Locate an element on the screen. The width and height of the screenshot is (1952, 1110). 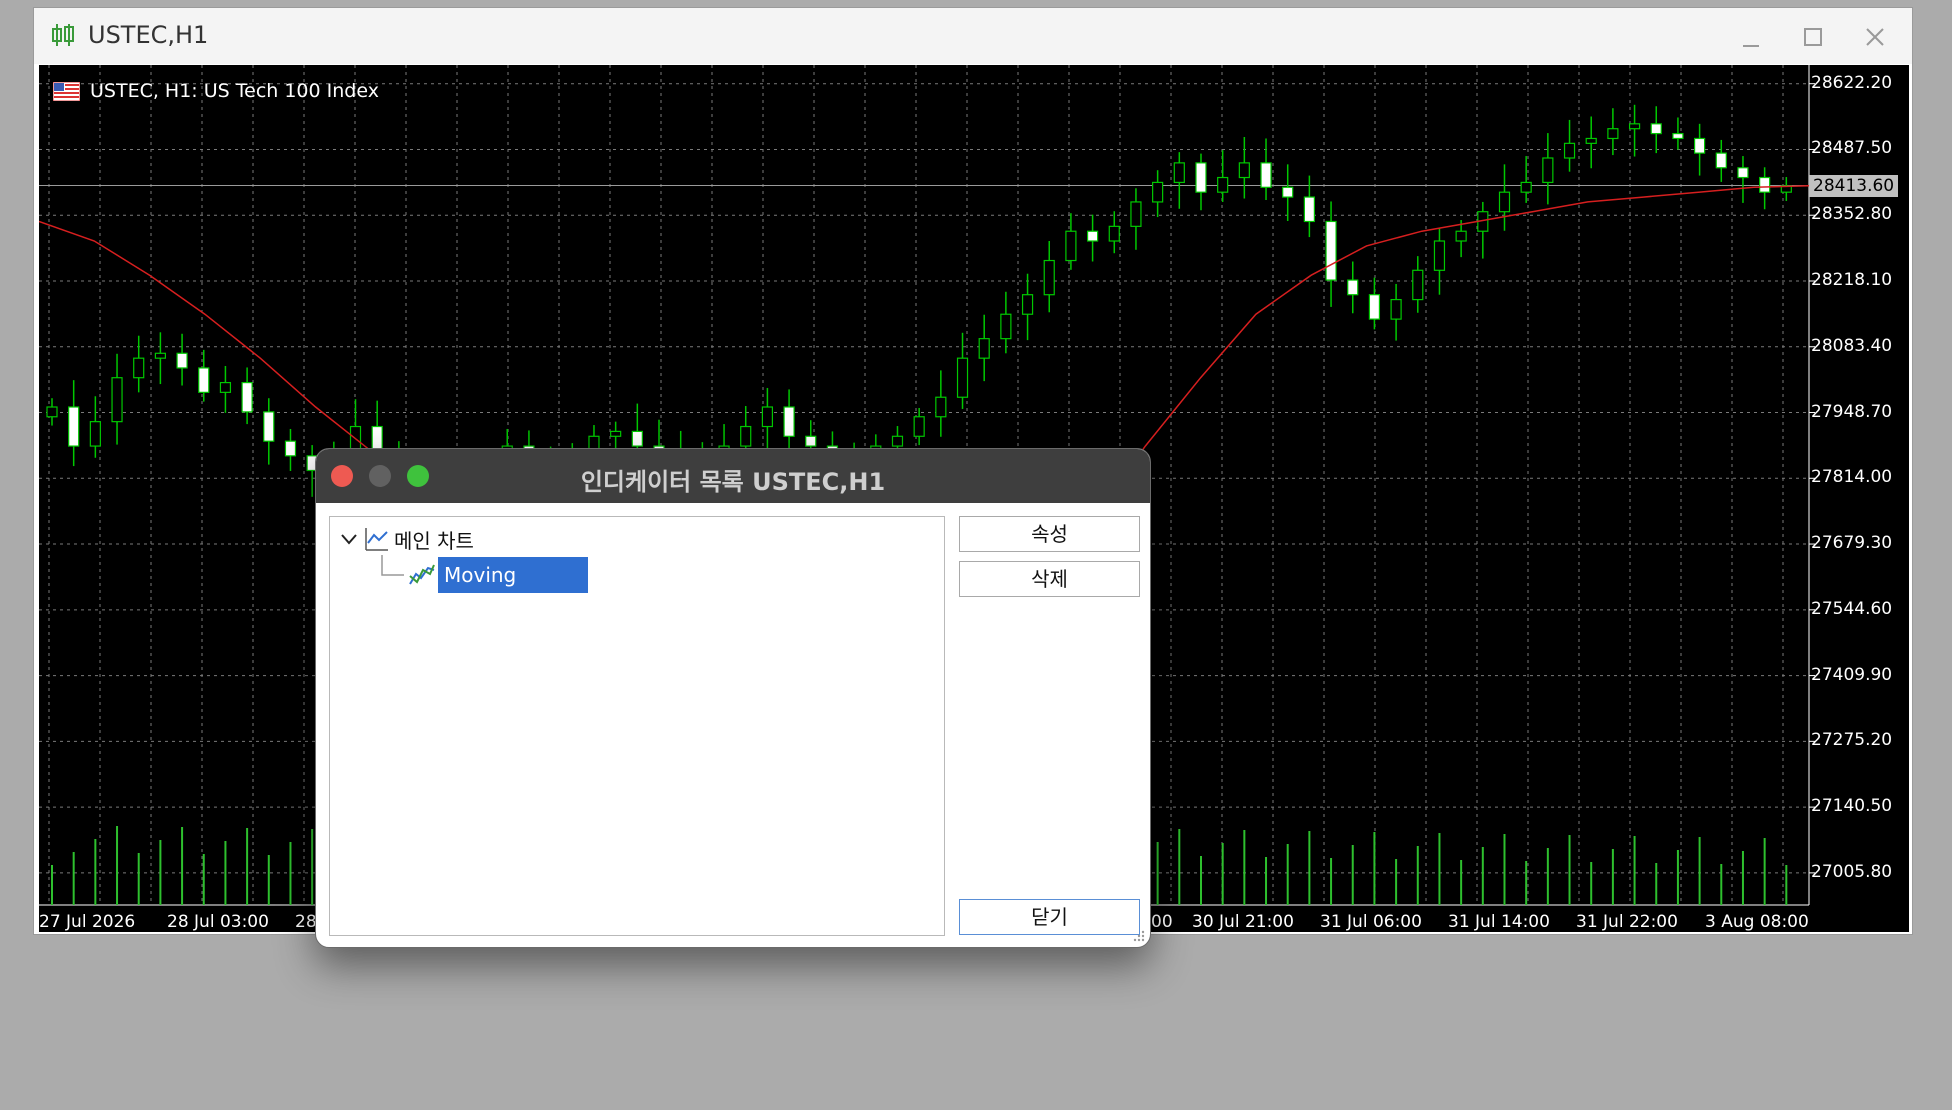
window-title: USTEC,H1 is located at coordinates (148, 35).